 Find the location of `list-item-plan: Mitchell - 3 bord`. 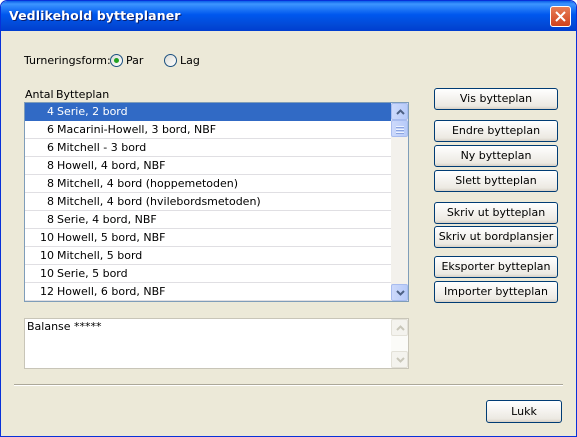

list-item-plan: Mitchell - 3 bord is located at coordinates (102, 147).